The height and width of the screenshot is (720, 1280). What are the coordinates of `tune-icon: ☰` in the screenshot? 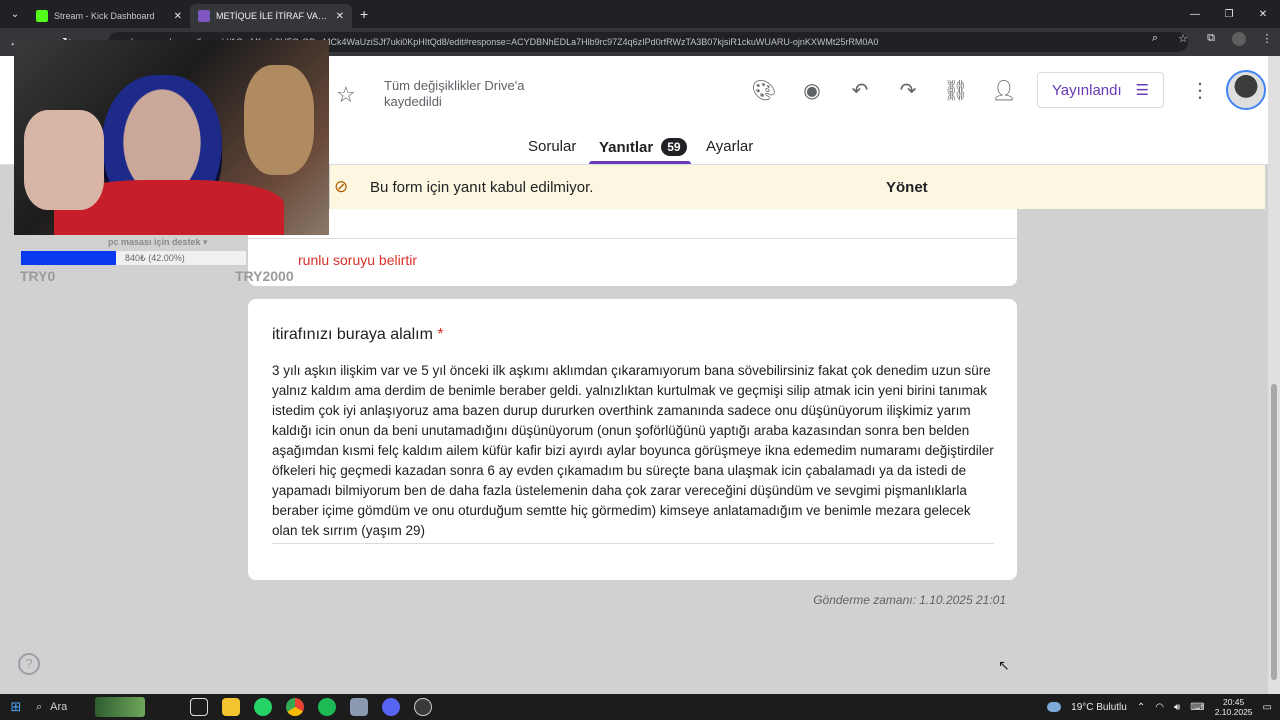 It's located at (1142, 90).